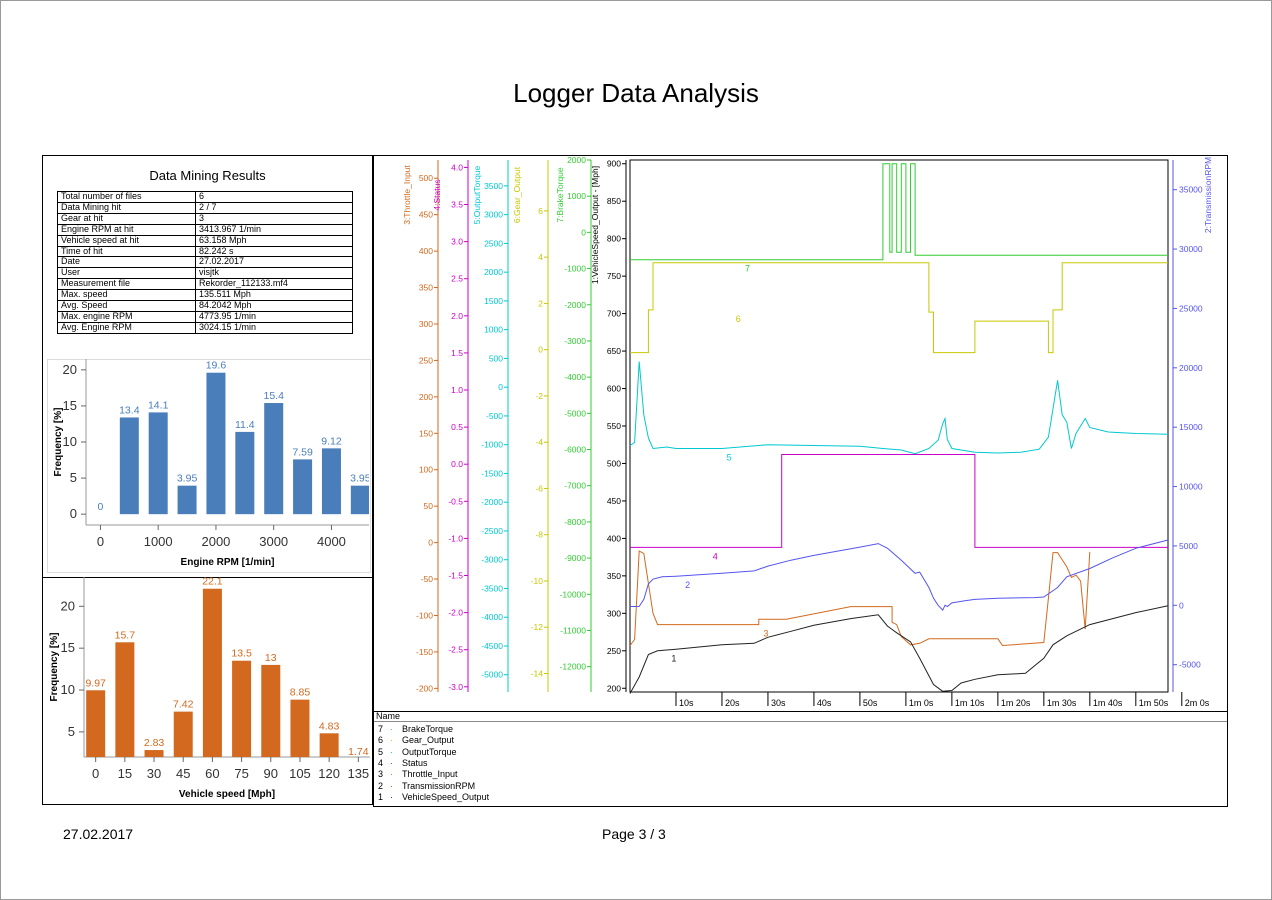 Image resolution: width=1272 pixels, height=900 pixels. Describe the element at coordinates (274, 306) in the screenshot. I see `data-mining-value: 84.2042 Mph` at that location.